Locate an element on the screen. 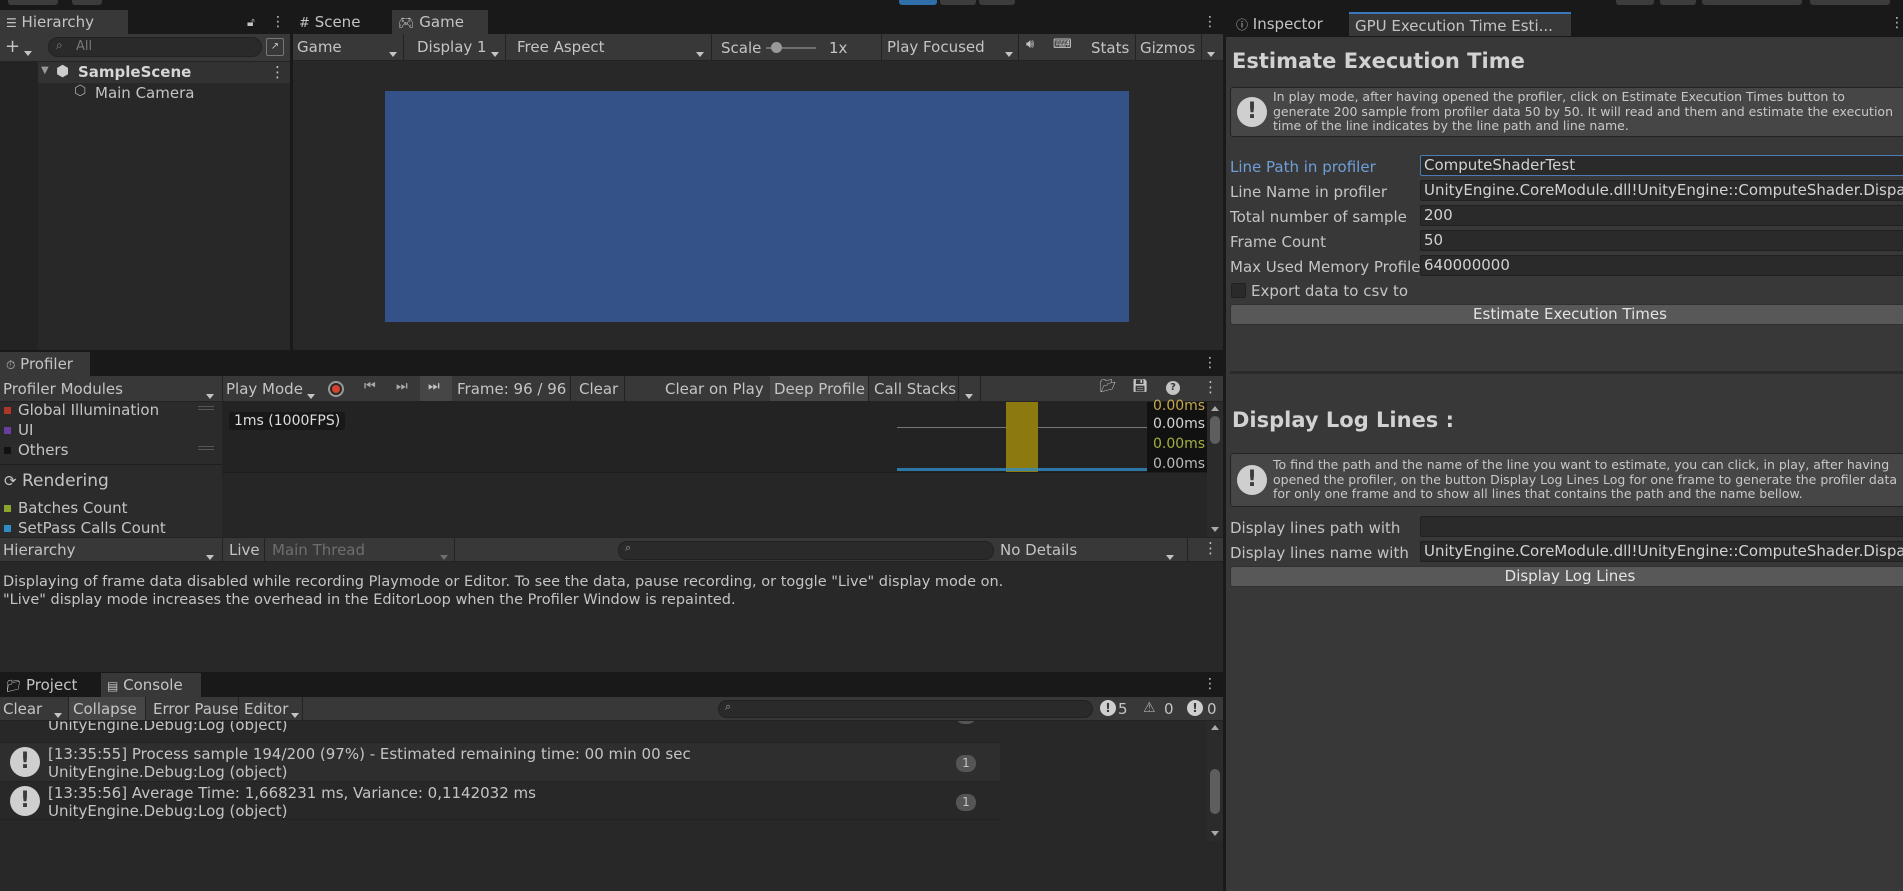 This screenshot has height=891, width=1903. scene-menu-icon: ⋮ is located at coordinates (277, 72).